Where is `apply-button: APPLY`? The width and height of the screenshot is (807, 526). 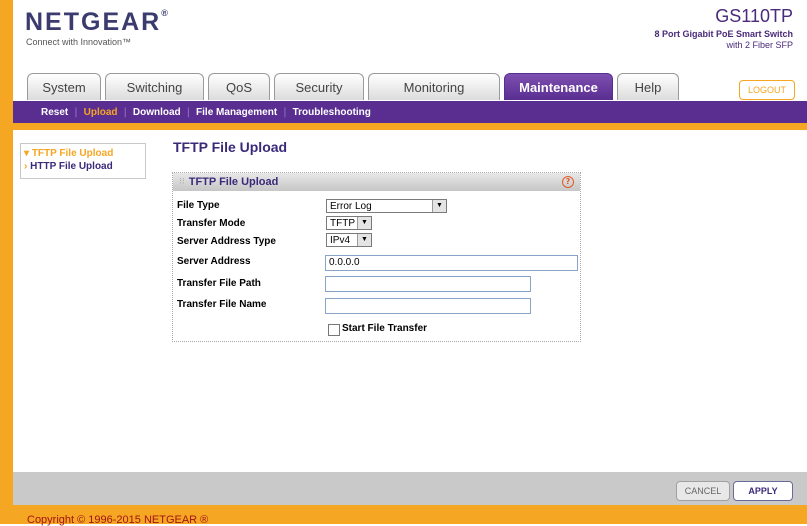
apply-button: APPLY is located at coordinates (763, 491).